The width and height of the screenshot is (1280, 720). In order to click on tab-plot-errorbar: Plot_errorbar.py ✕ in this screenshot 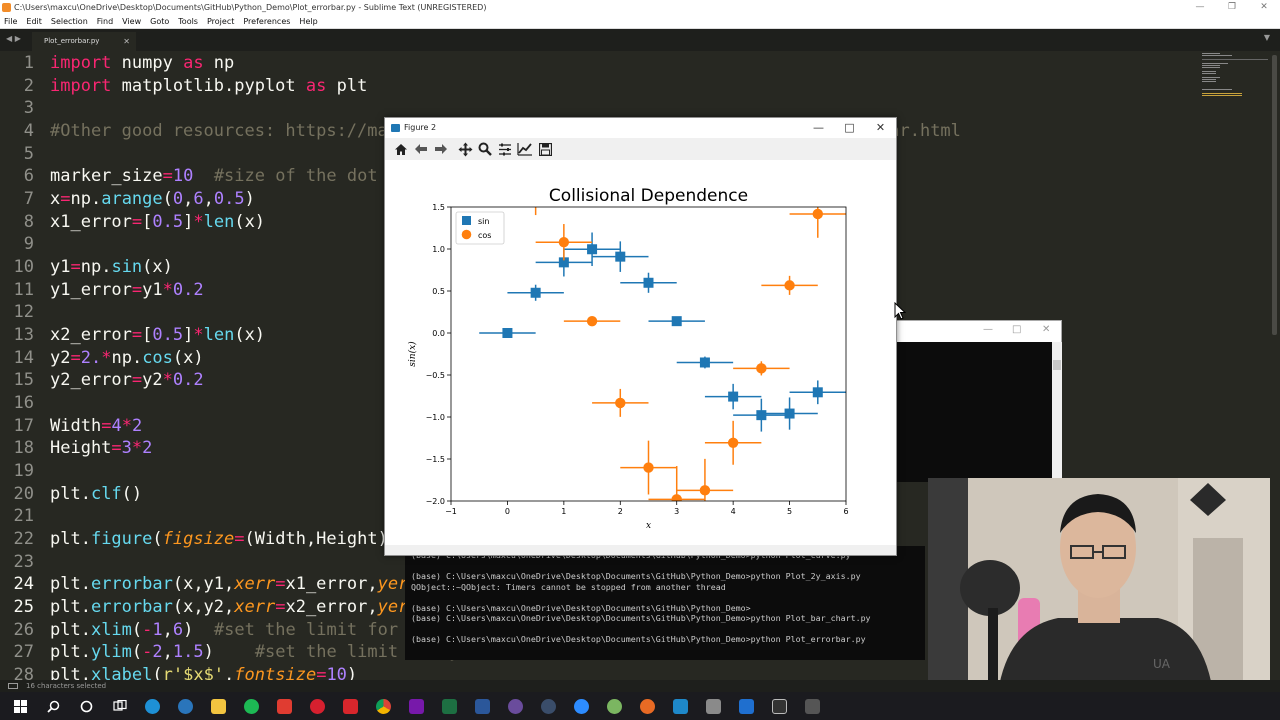, I will do `click(84, 41)`.